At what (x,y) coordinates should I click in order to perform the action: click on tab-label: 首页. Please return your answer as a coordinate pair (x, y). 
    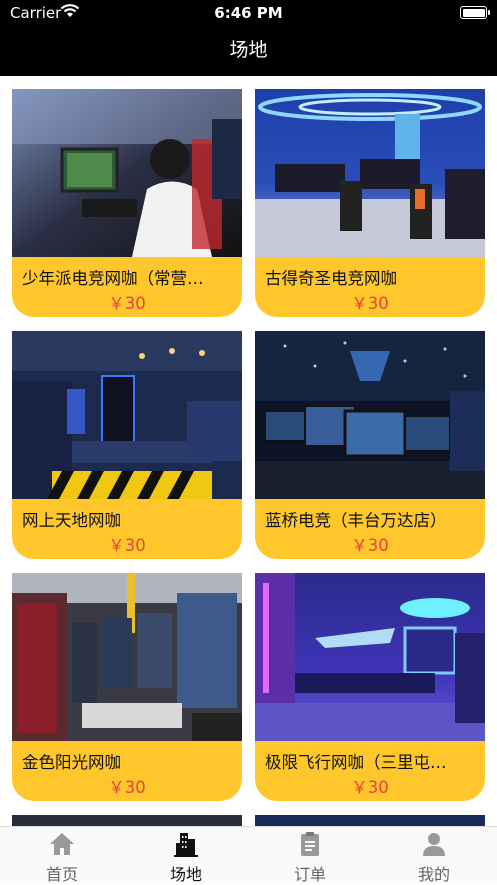
    Looking at the image, I should click on (61, 874).